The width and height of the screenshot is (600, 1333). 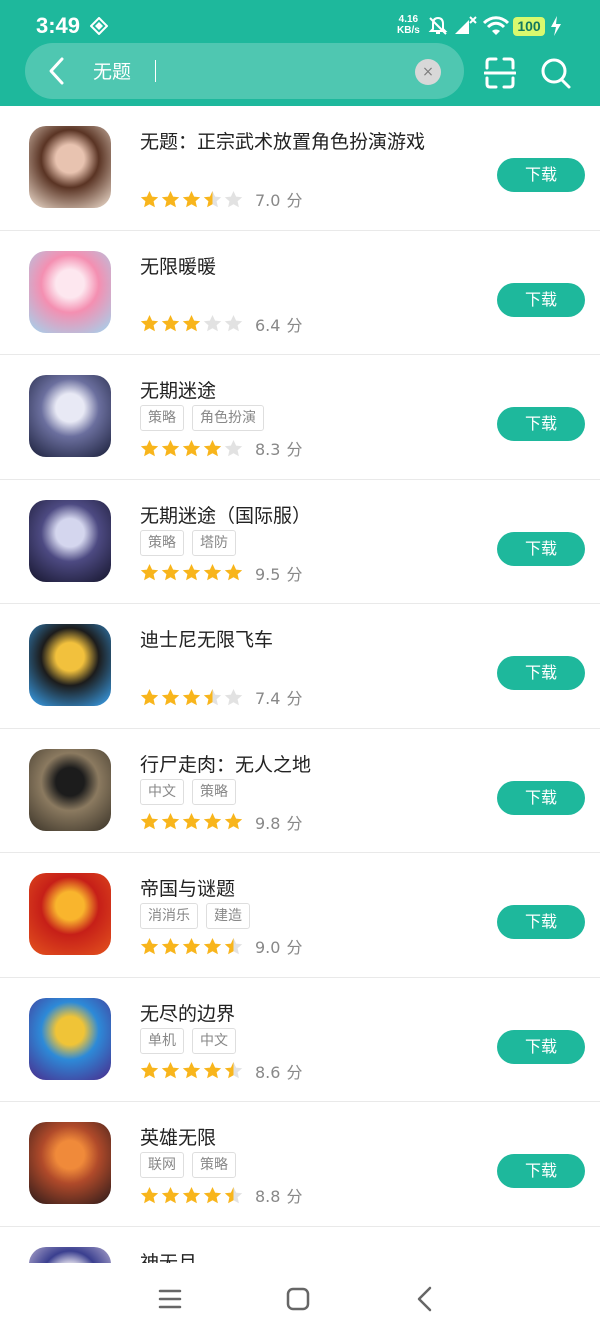 I want to click on search-icon, so click(x=556, y=73).